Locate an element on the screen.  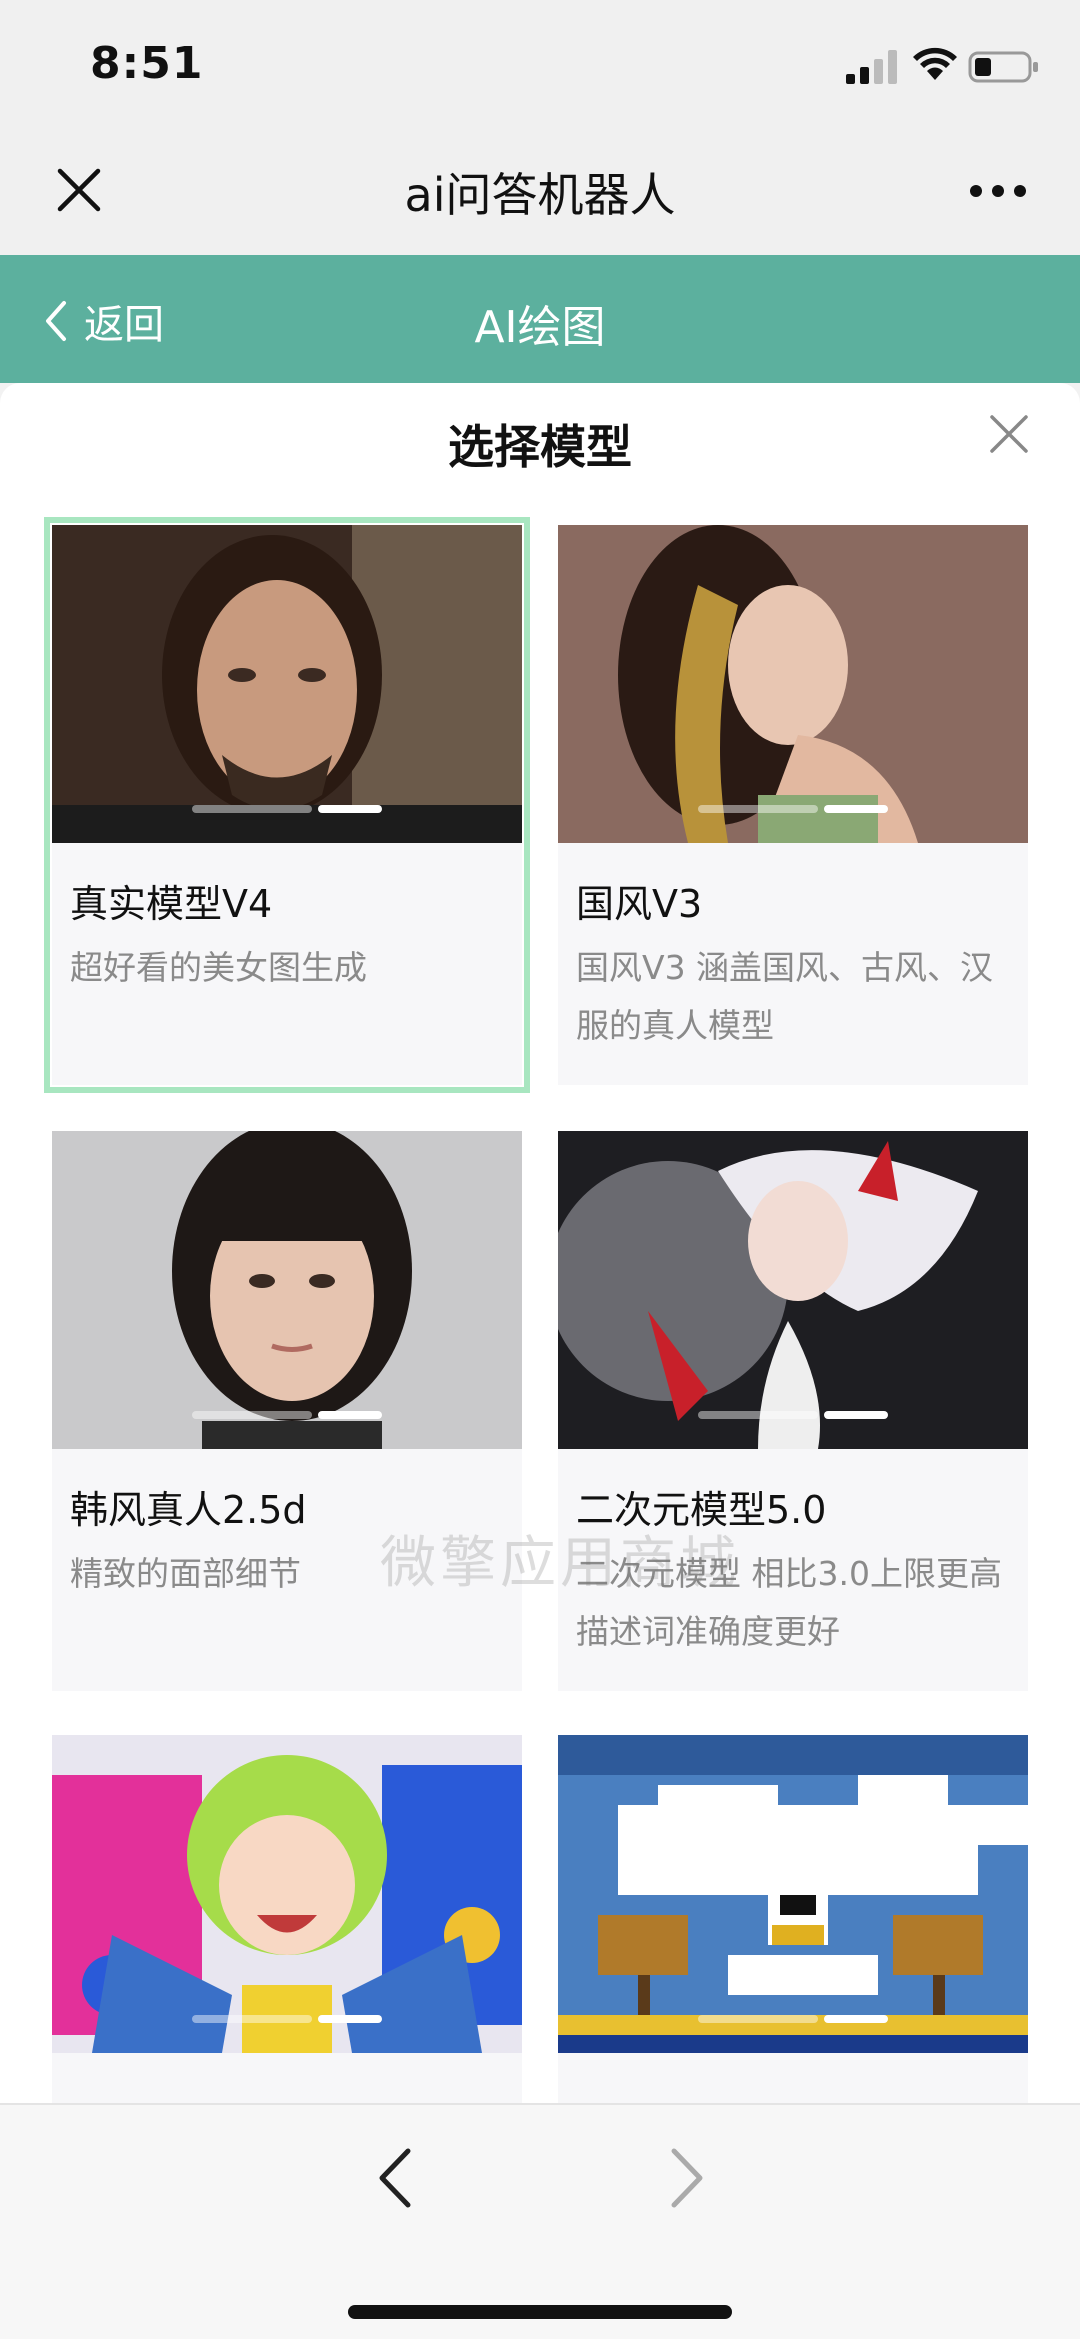
model-card-korean-2-5d: 韩风真人2.5d 精致的面部细节 is located at coordinates (287, 1411).